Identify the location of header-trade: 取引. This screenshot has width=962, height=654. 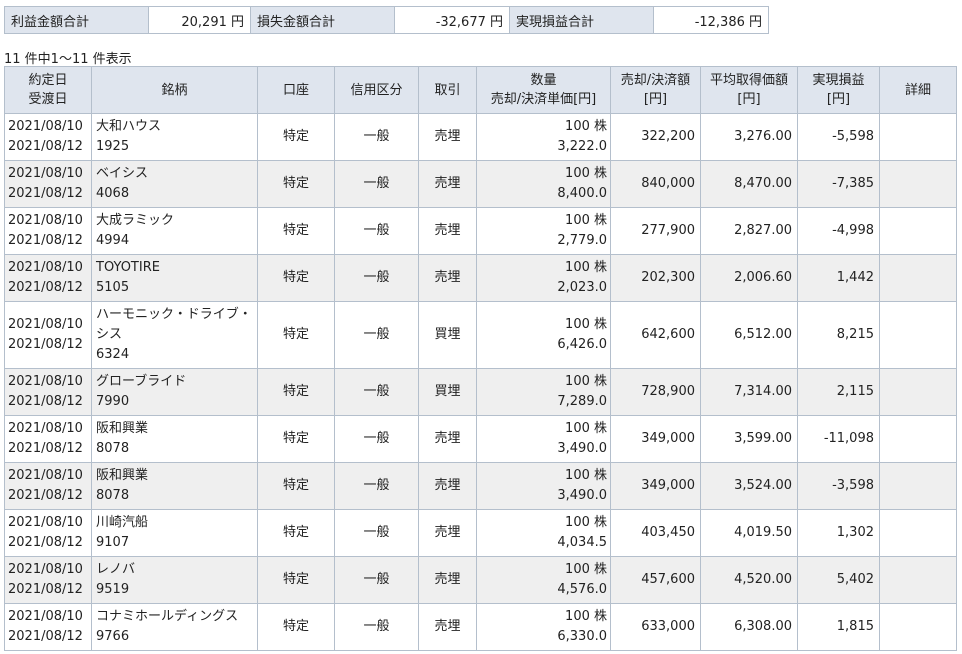
(447, 90).